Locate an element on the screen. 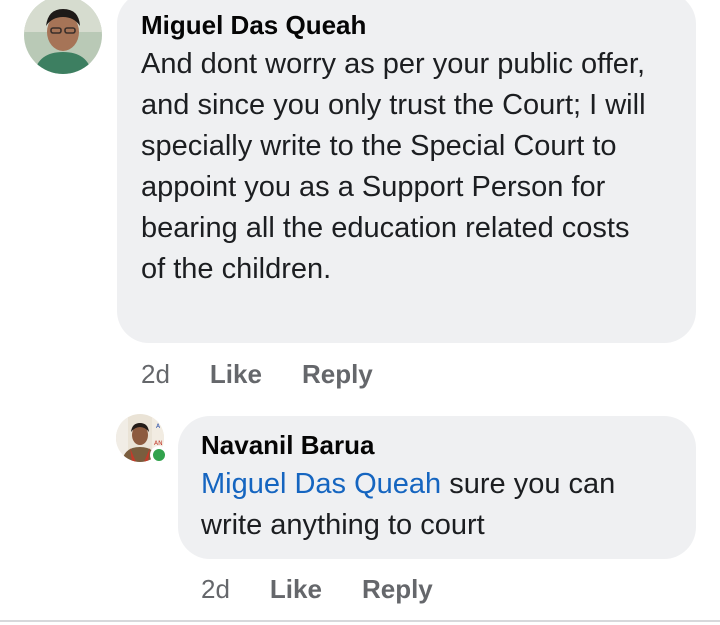  reply-author-name: Navanil Barua is located at coordinates (436, 445).